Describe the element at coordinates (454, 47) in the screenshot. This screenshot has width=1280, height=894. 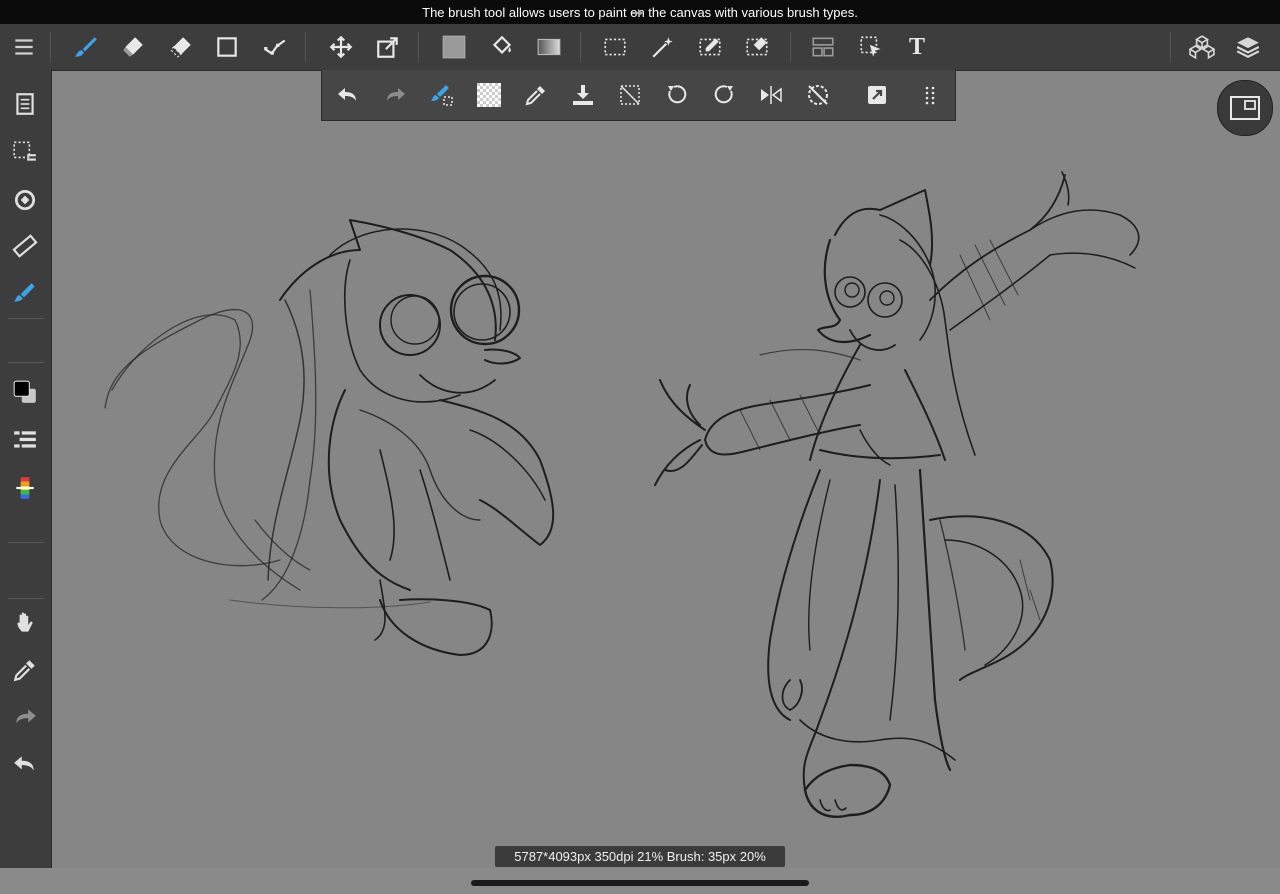
I see `fill-swatch-icon` at that location.